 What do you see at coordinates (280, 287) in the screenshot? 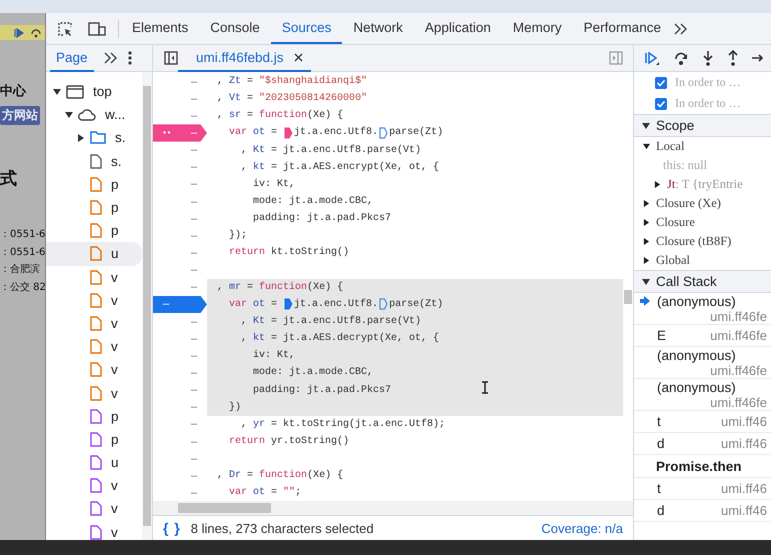
I see `code-text: , mr = function(Xe) {` at bounding box center [280, 287].